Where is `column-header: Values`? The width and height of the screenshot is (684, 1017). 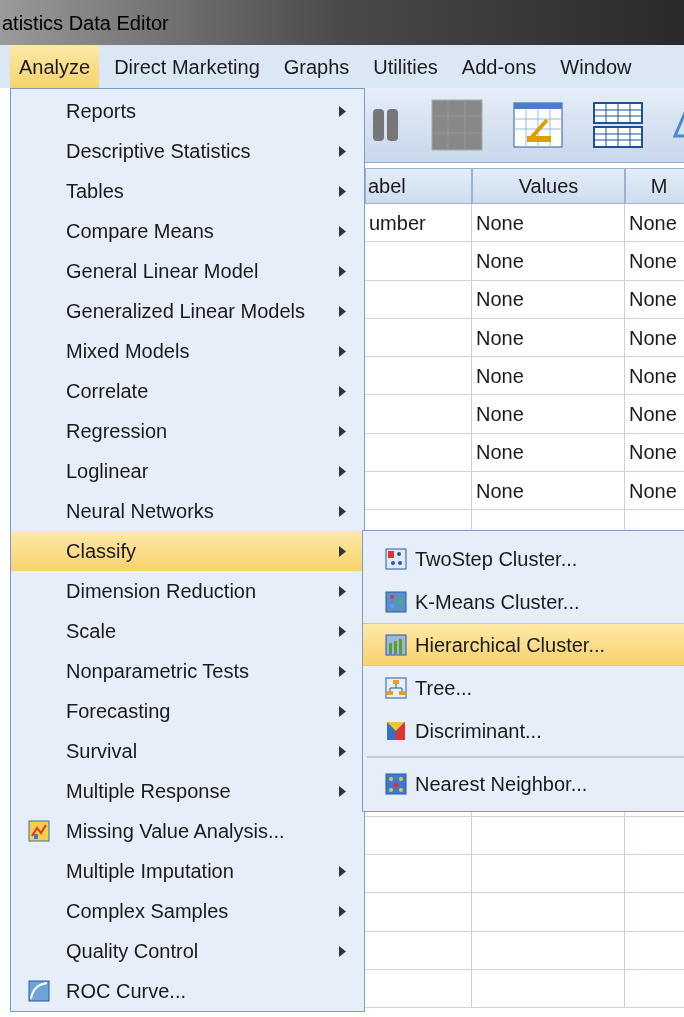
column-header: Values is located at coordinates (548, 186).